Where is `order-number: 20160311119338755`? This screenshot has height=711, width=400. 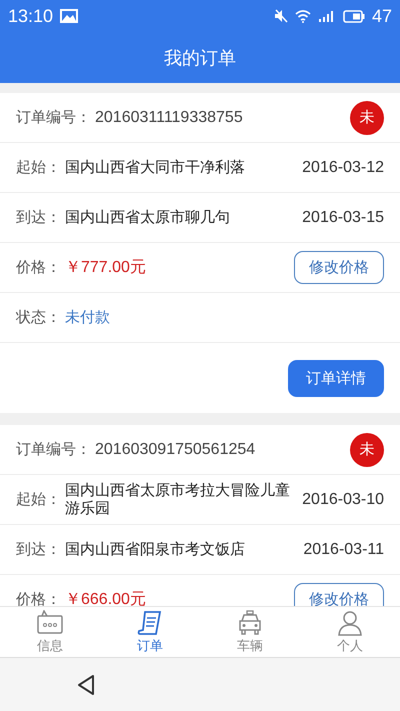 order-number: 20160311119338755 is located at coordinates (169, 117).